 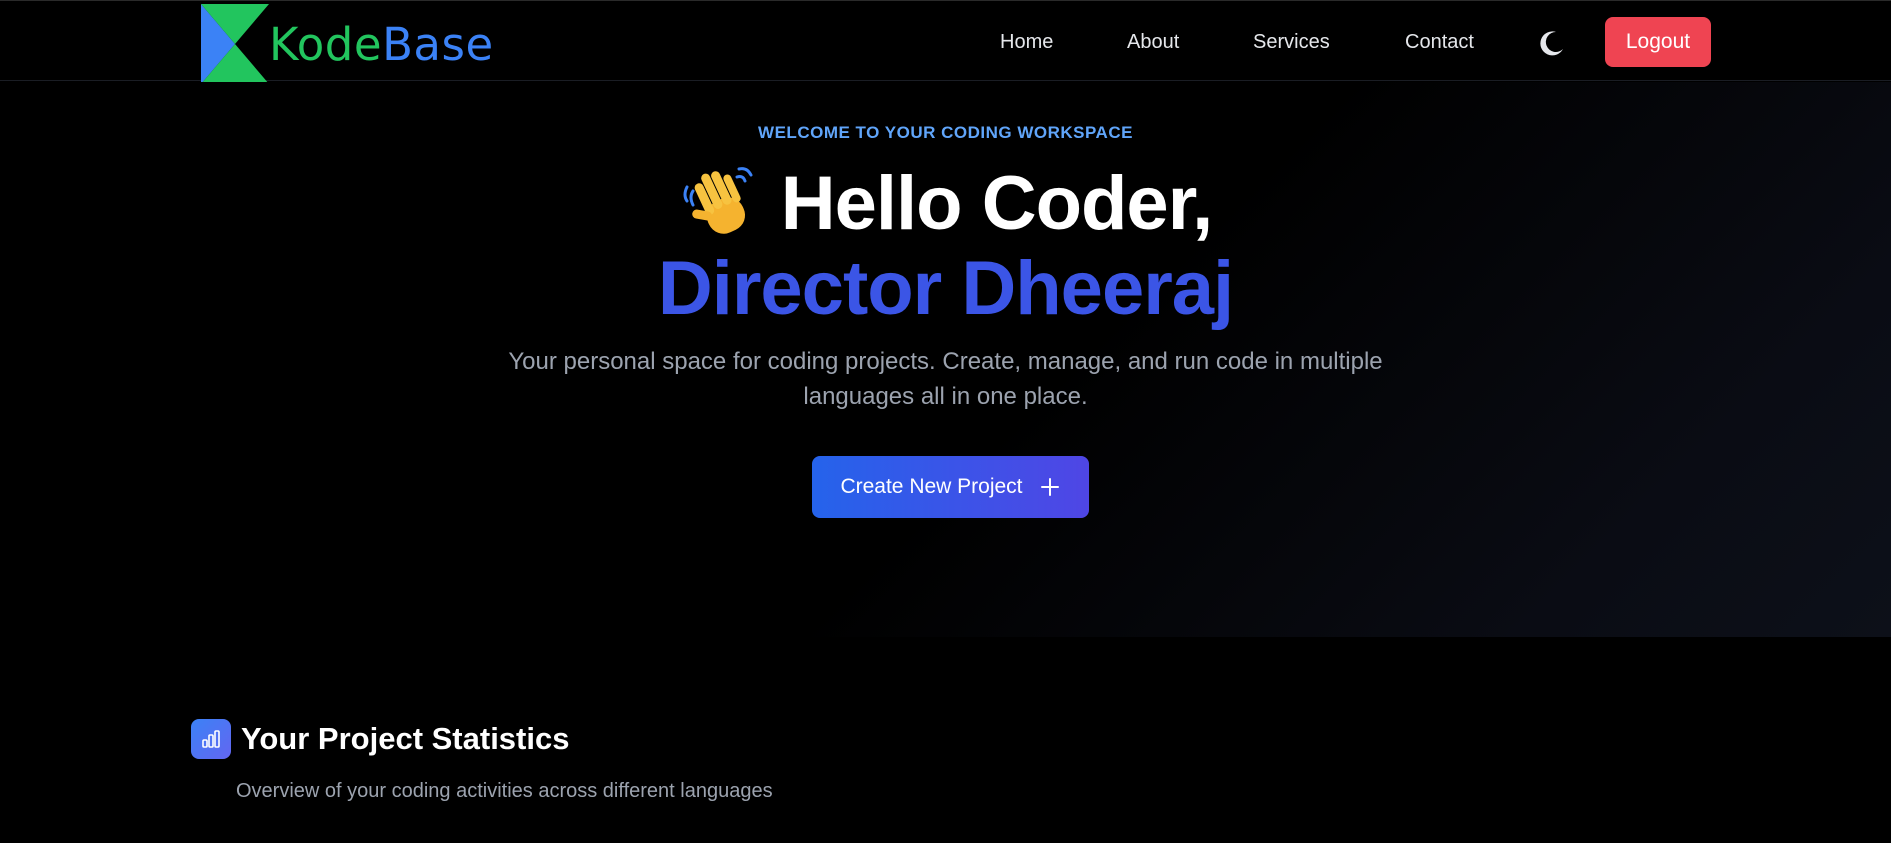 What do you see at coordinates (405, 738) in the screenshot?
I see `stats-title: Your Project Statistics` at bounding box center [405, 738].